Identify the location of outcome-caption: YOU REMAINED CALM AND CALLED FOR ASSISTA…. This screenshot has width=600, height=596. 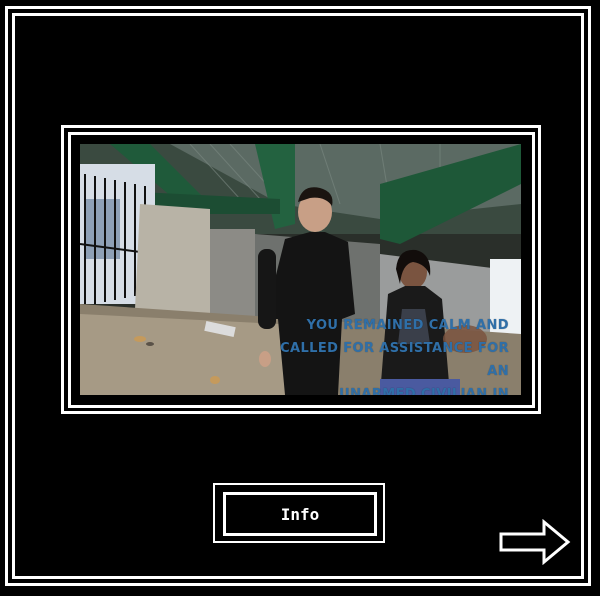
(394, 356).